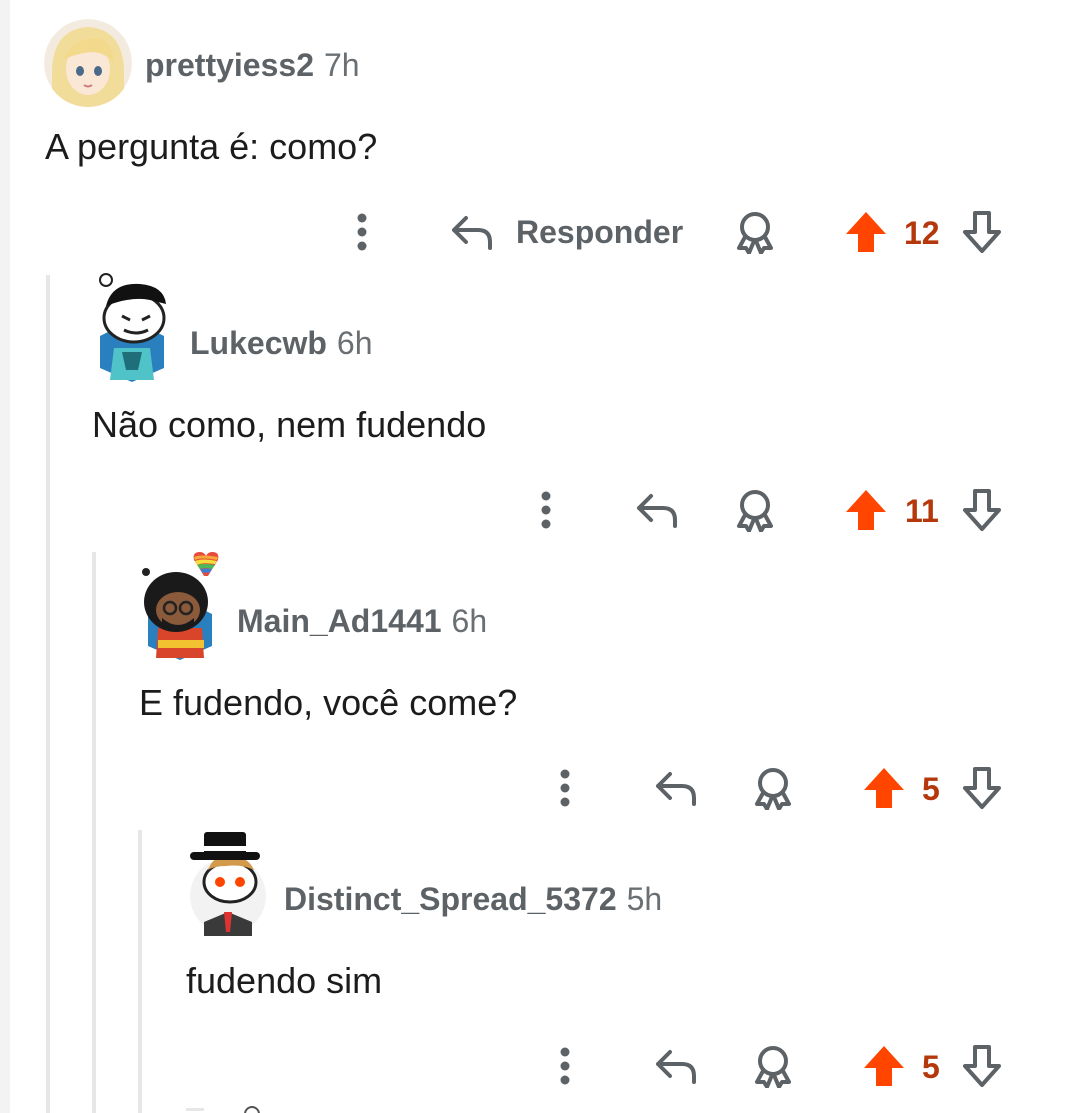  Describe the element at coordinates (600, 231) in the screenshot. I see `reply-label: Responder` at that location.